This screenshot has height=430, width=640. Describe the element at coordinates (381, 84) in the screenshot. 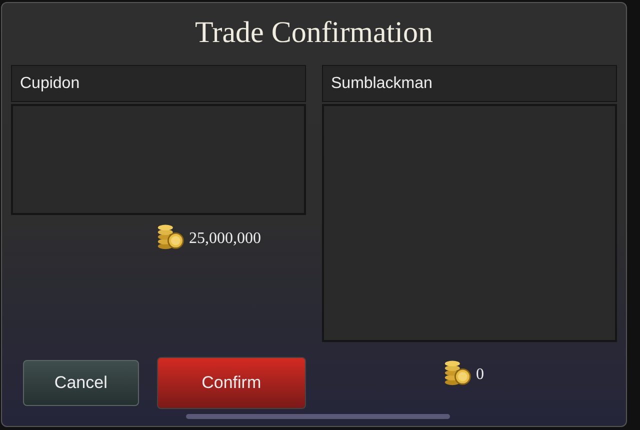

I see `trader-name: Sumblackman` at that location.